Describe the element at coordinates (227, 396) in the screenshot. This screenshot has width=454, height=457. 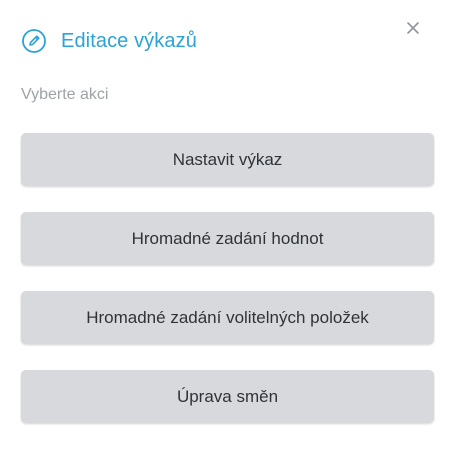
I see `edit-shifts-button: Úprava směn` at that location.